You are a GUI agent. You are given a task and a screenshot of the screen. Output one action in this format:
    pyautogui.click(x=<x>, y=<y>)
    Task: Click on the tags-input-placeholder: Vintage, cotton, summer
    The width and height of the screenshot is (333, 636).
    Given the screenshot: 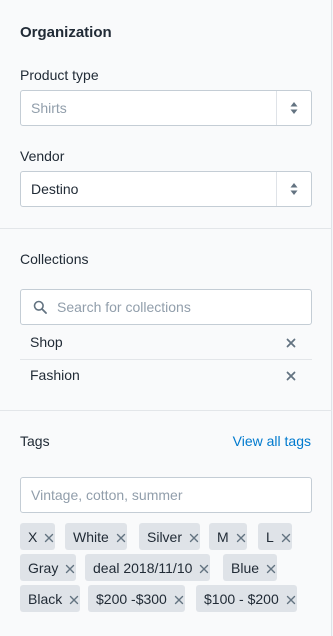 What is the action you would take?
    pyautogui.click(x=107, y=495)
    